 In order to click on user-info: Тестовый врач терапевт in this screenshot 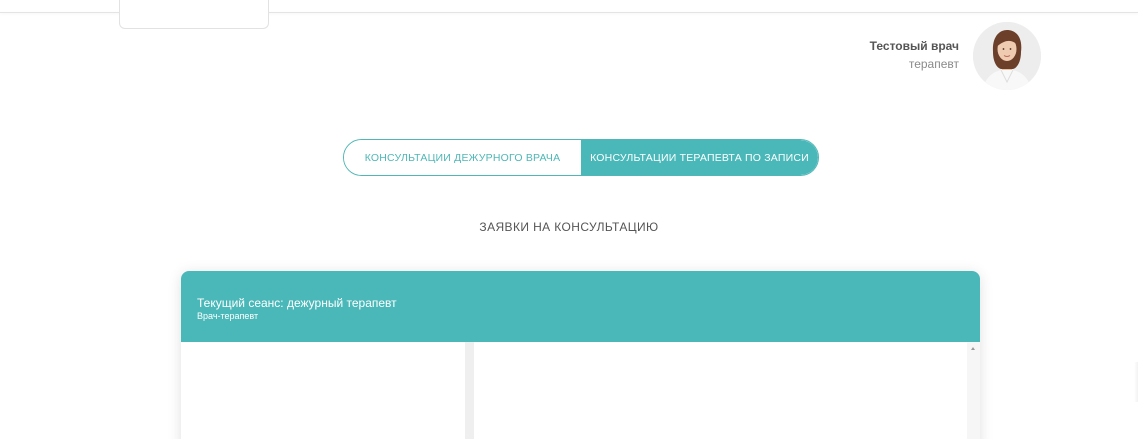, I will do `click(914, 55)`.